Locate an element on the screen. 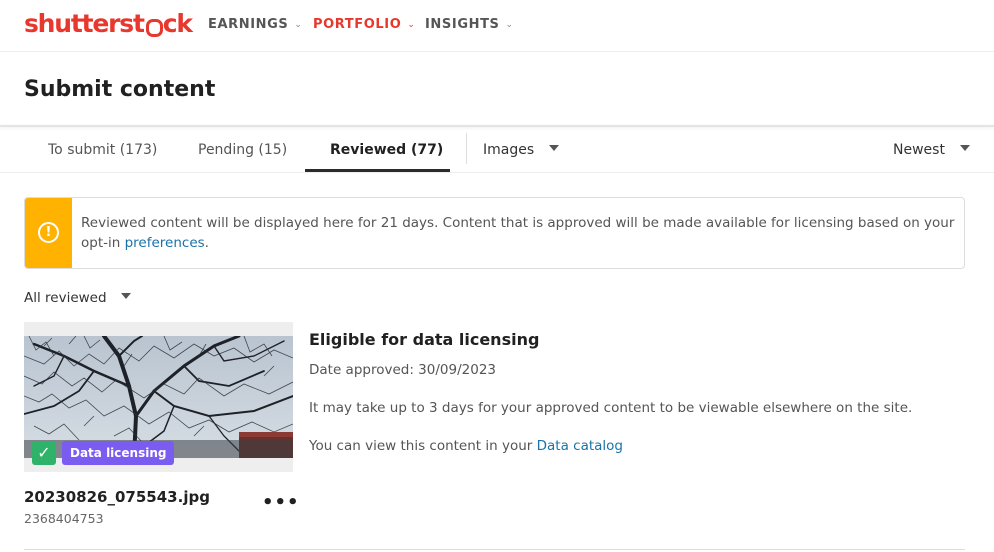  status-title: Eligible for data licensing is located at coordinates (424, 339).